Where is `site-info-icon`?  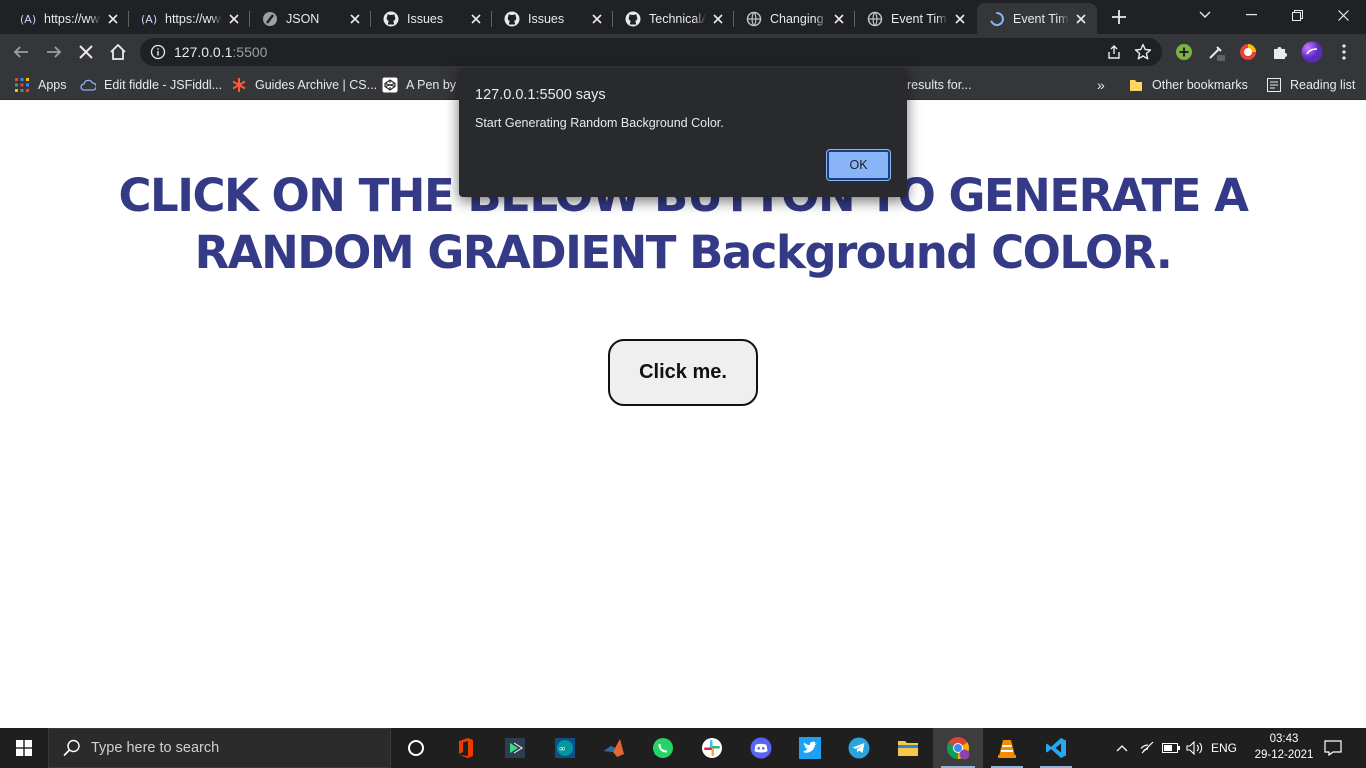
site-info-icon is located at coordinates (158, 52).